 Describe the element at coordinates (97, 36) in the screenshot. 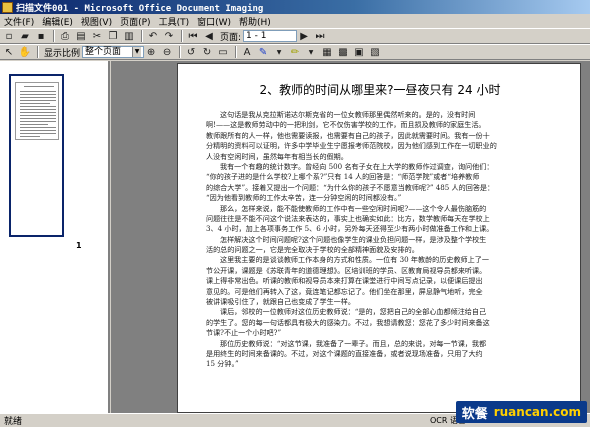

I see `cut-icon: ✂` at that location.